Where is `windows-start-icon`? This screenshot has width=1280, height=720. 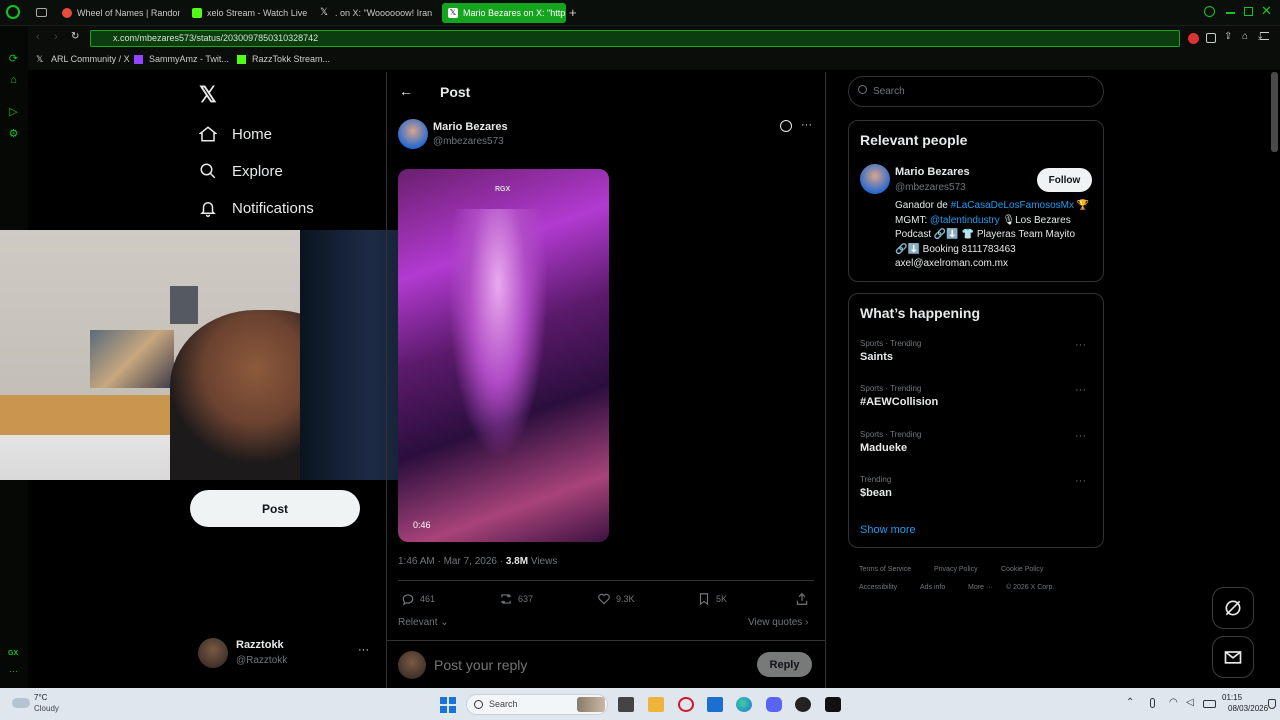
windows-start-icon is located at coordinates (448, 705).